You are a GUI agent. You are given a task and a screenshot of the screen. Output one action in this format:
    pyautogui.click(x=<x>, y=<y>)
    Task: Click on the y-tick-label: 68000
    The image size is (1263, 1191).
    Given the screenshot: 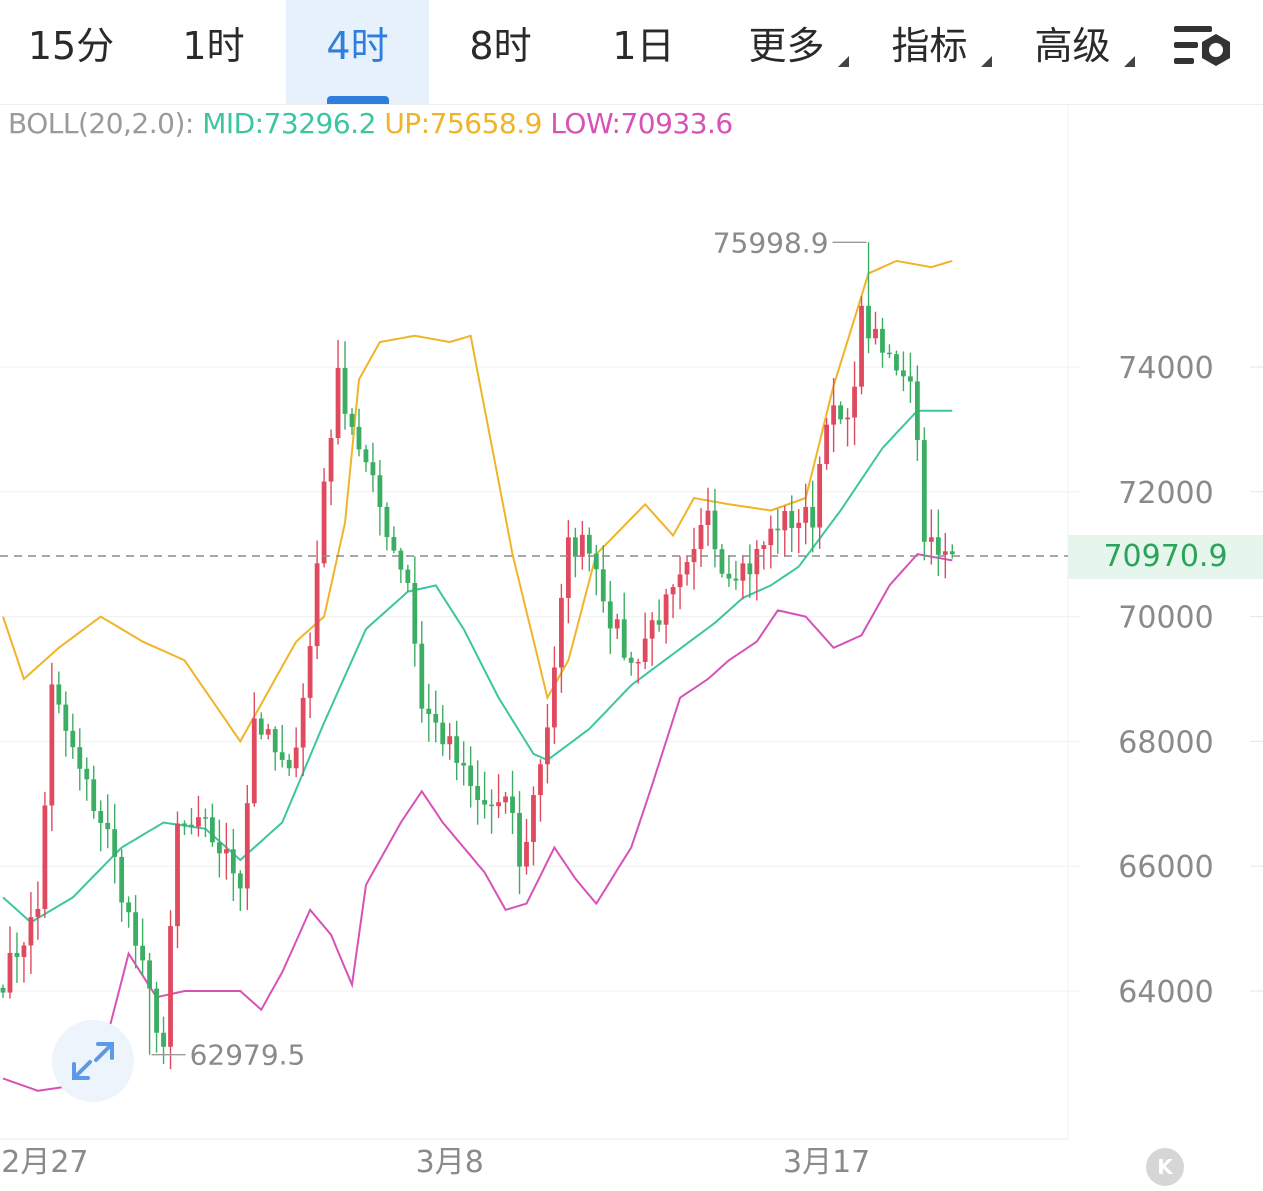 What is the action you would take?
    pyautogui.click(x=1165, y=742)
    